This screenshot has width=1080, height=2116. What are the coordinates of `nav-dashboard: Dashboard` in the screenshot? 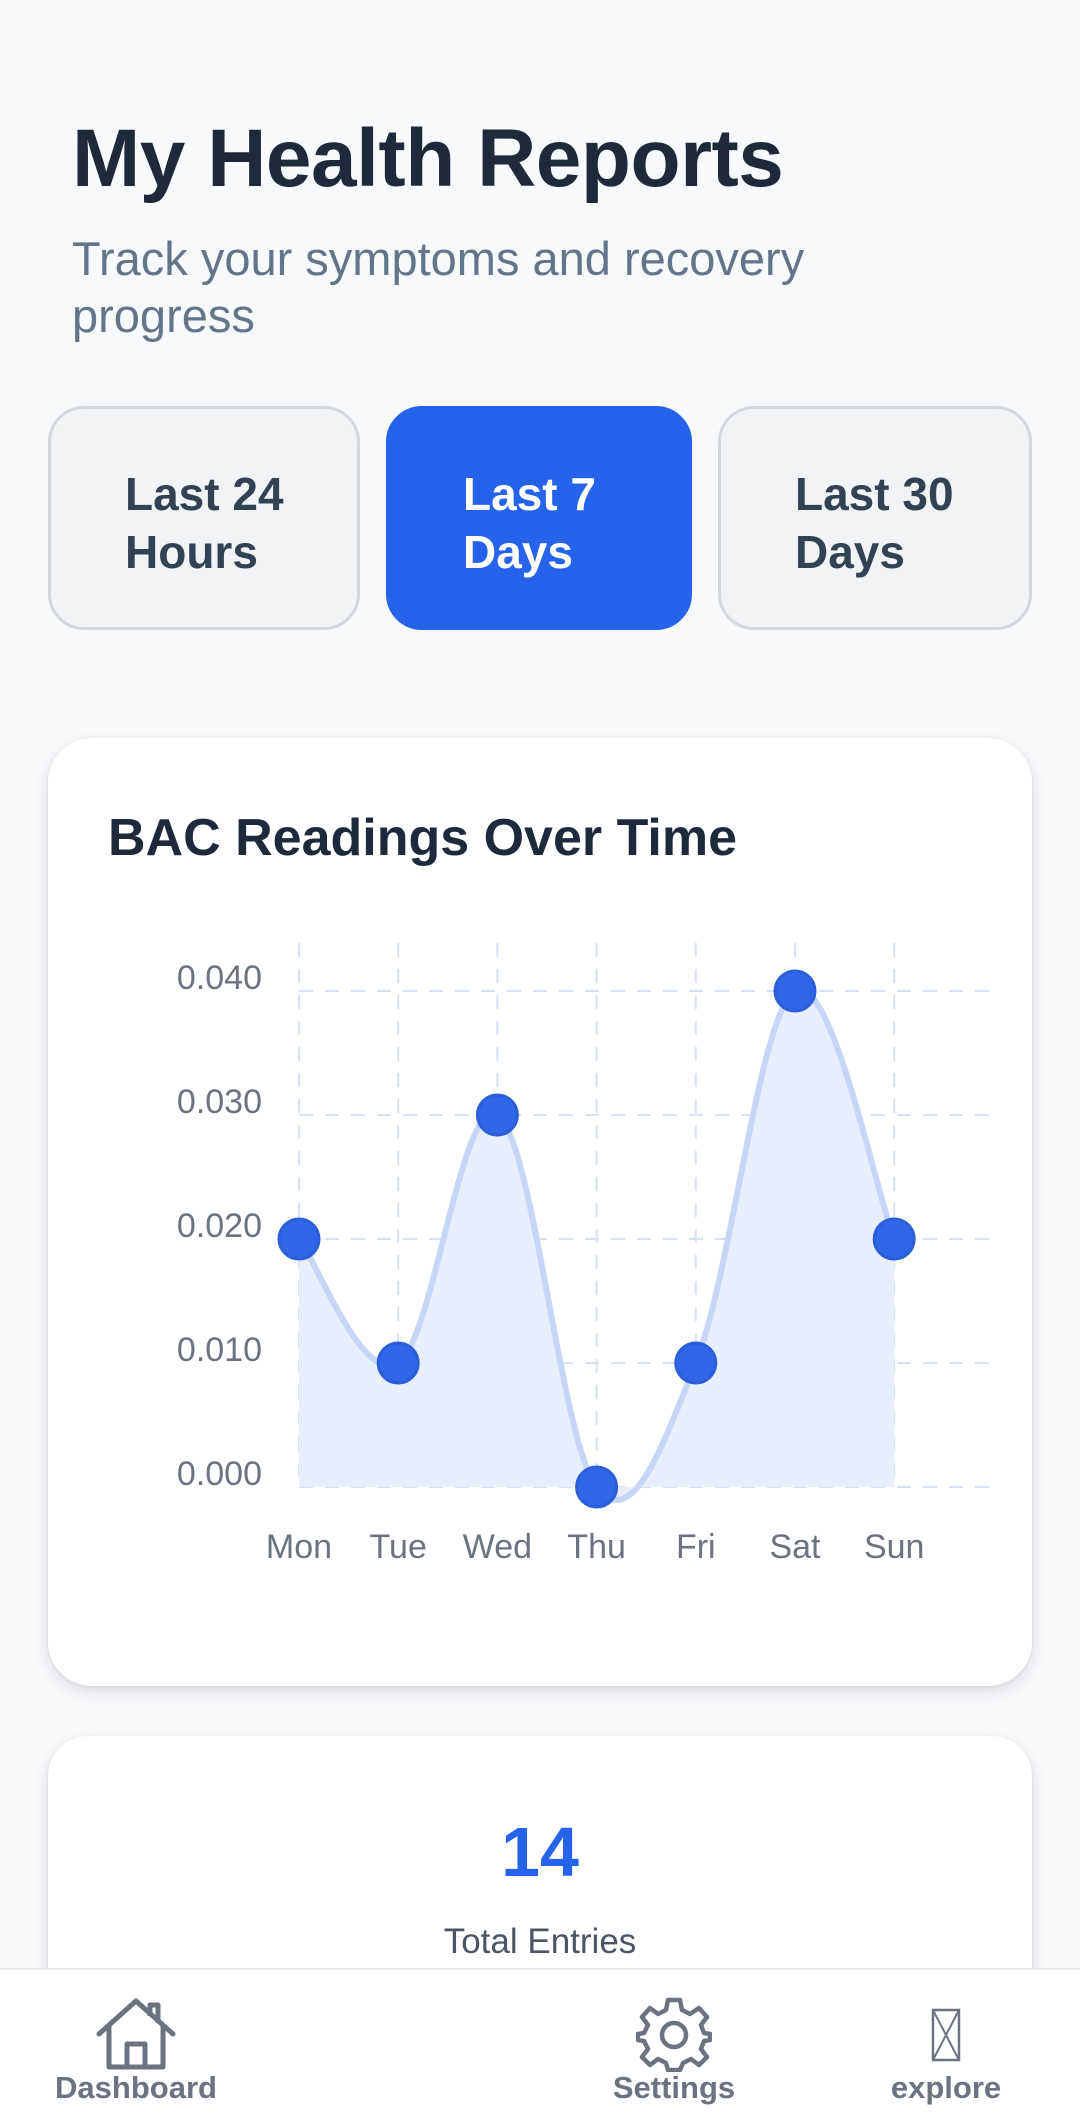 It's located at (136, 2043).